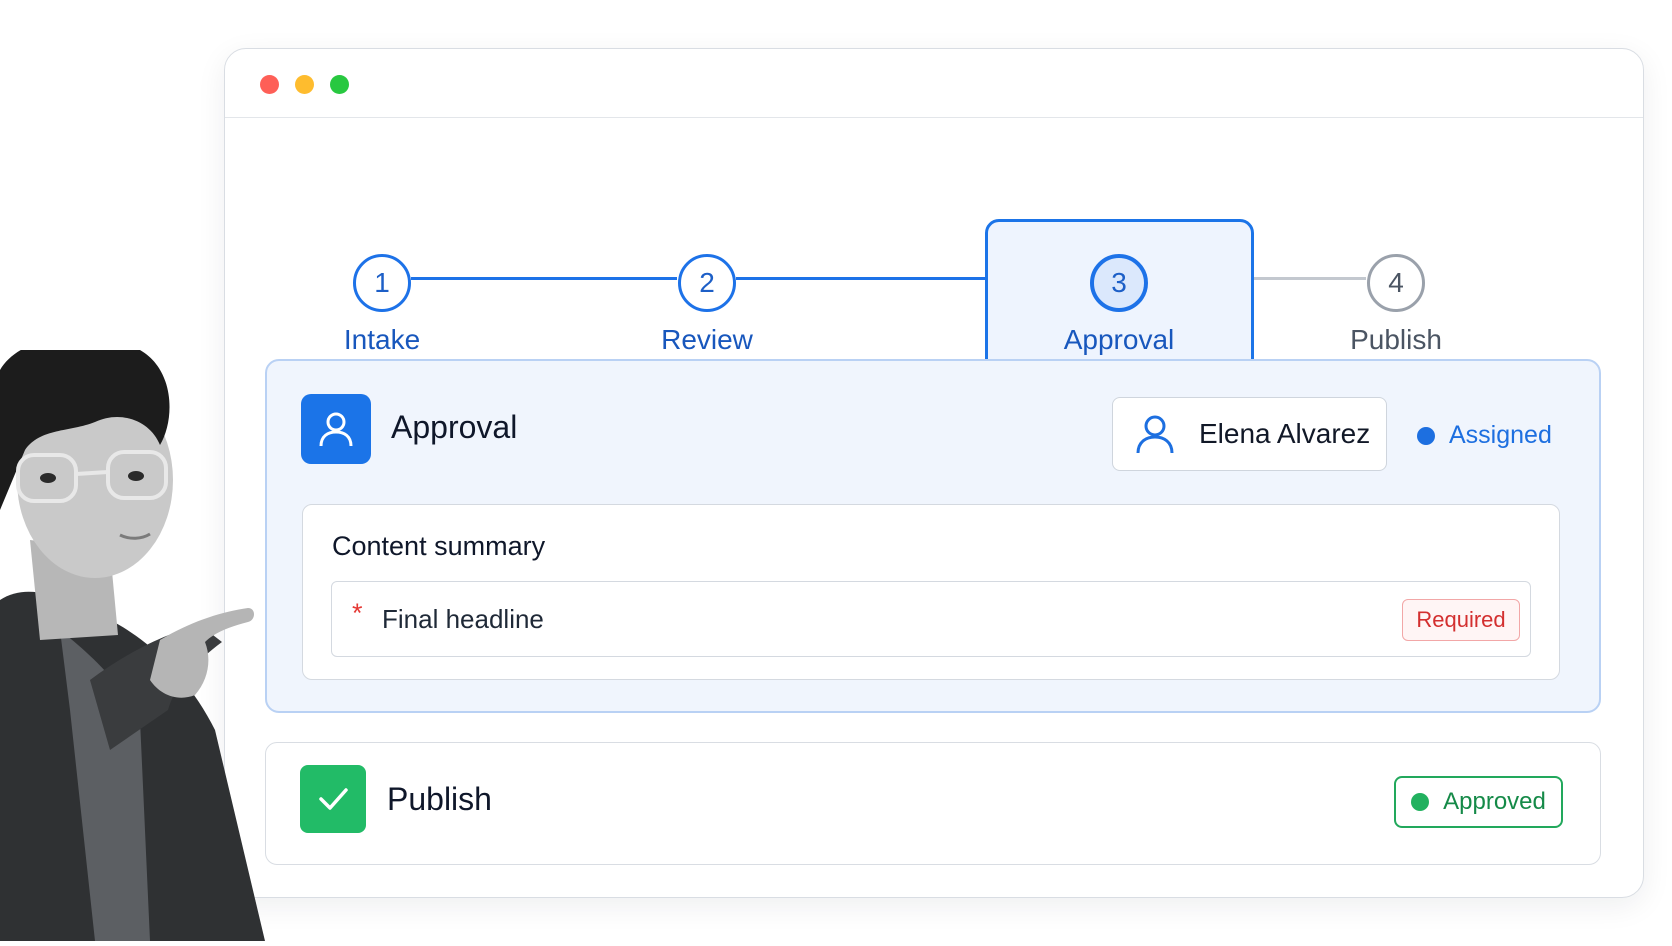 This screenshot has width=1672, height=946. What do you see at coordinates (269, 84) in the screenshot?
I see `close-window-button` at bounding box center [269, 84].